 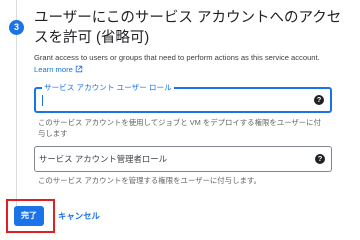 What do you see at coordinates (79, 216) in the screenshot?
I see `cancel-button: キャンセル` at bounding box center [79, 216].